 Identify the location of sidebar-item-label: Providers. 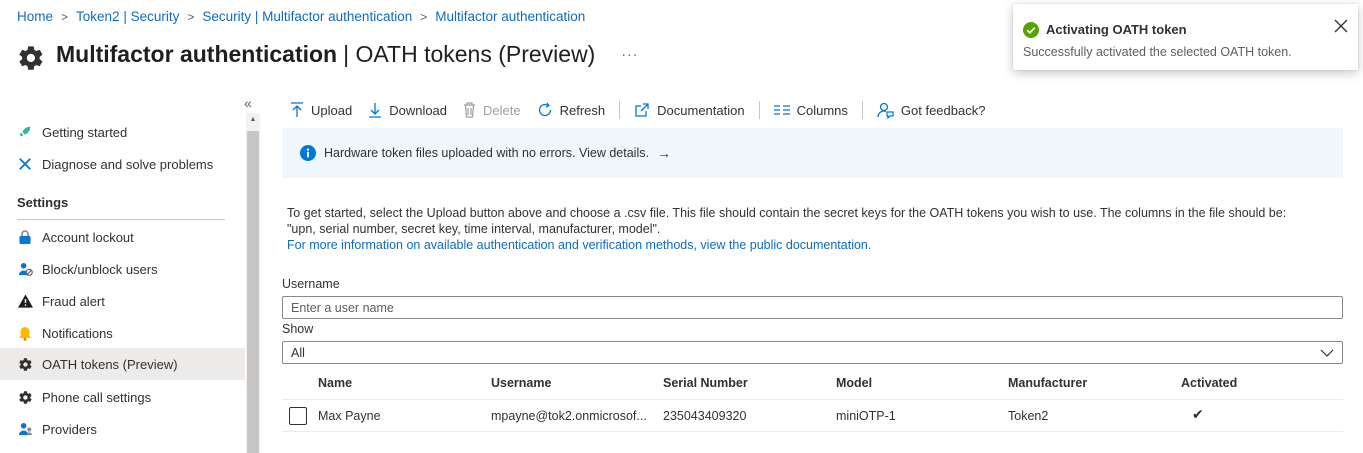
(69, 429).